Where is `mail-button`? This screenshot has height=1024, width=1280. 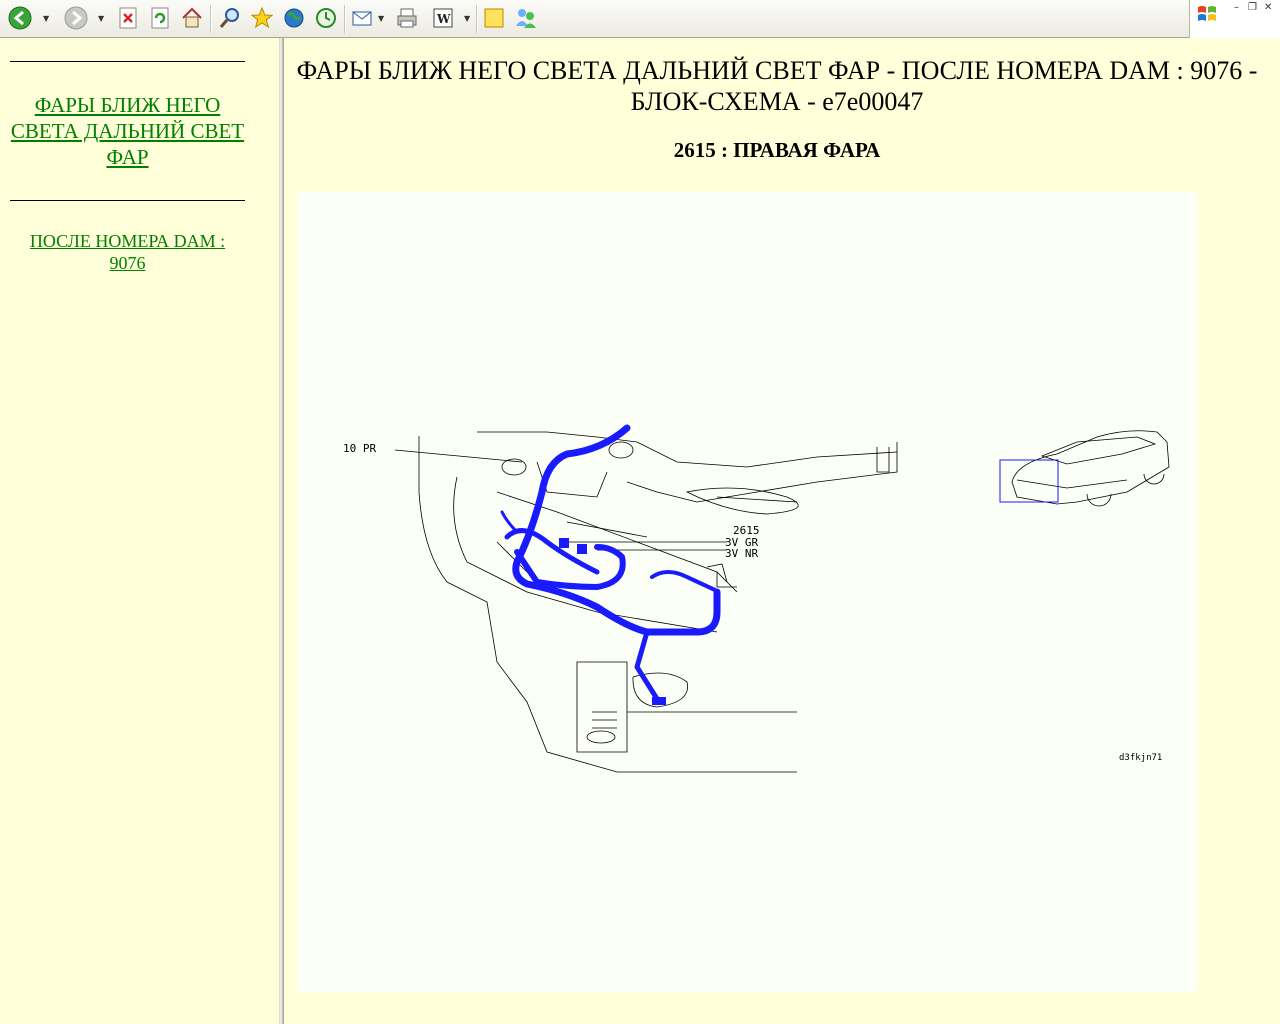
mail-button is located at coordinates (363, 18).